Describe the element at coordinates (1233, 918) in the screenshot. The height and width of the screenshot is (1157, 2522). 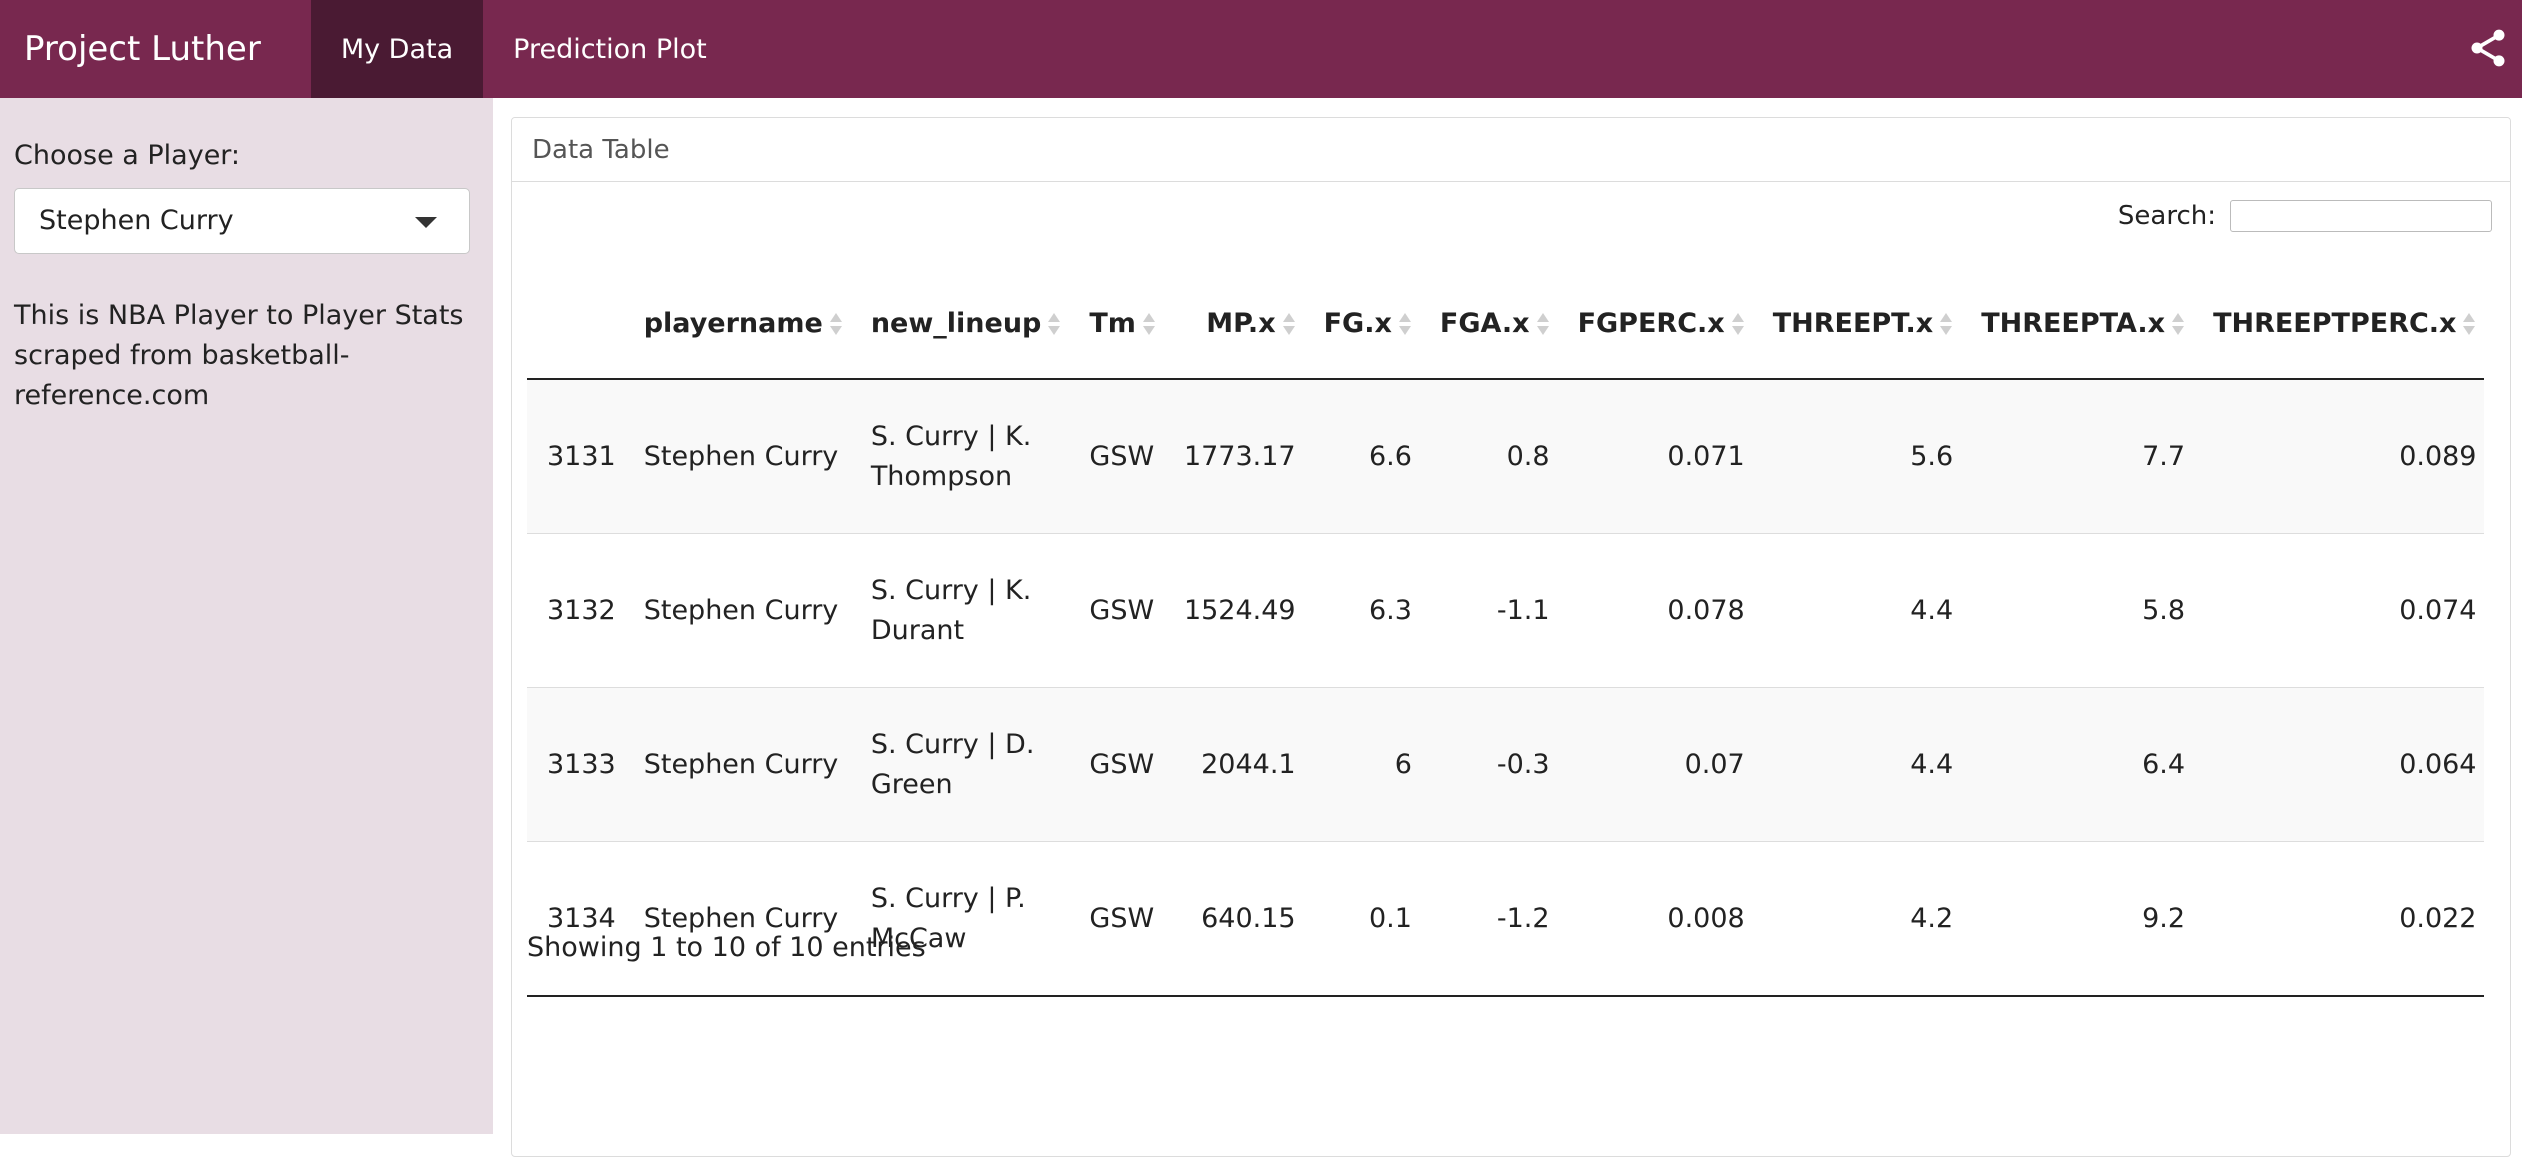
I see `cell-mp-x: 640.15` at that location.